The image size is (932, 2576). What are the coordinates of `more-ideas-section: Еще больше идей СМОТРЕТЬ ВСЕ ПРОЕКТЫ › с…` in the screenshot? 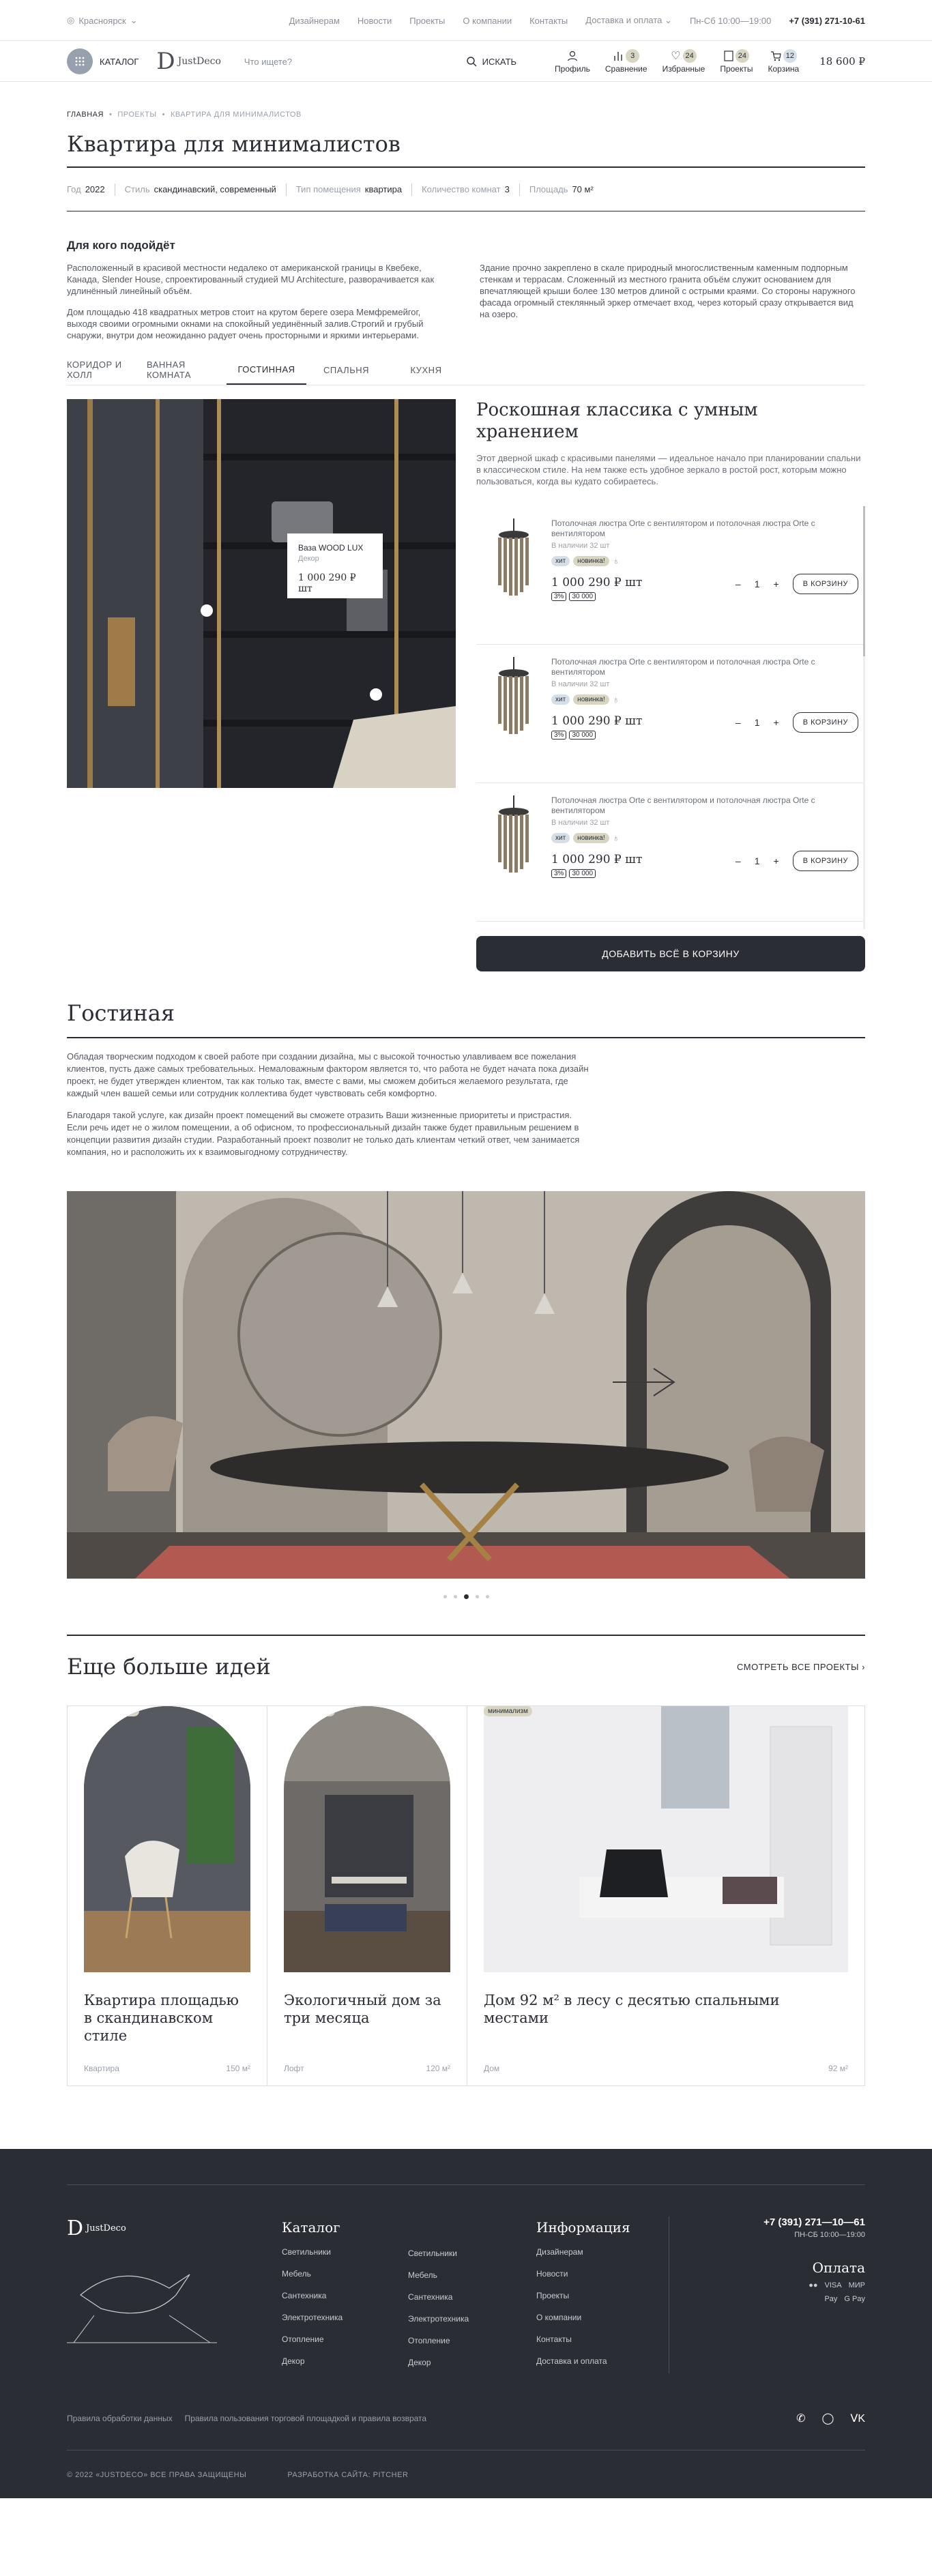 It's located at (466, 1860).